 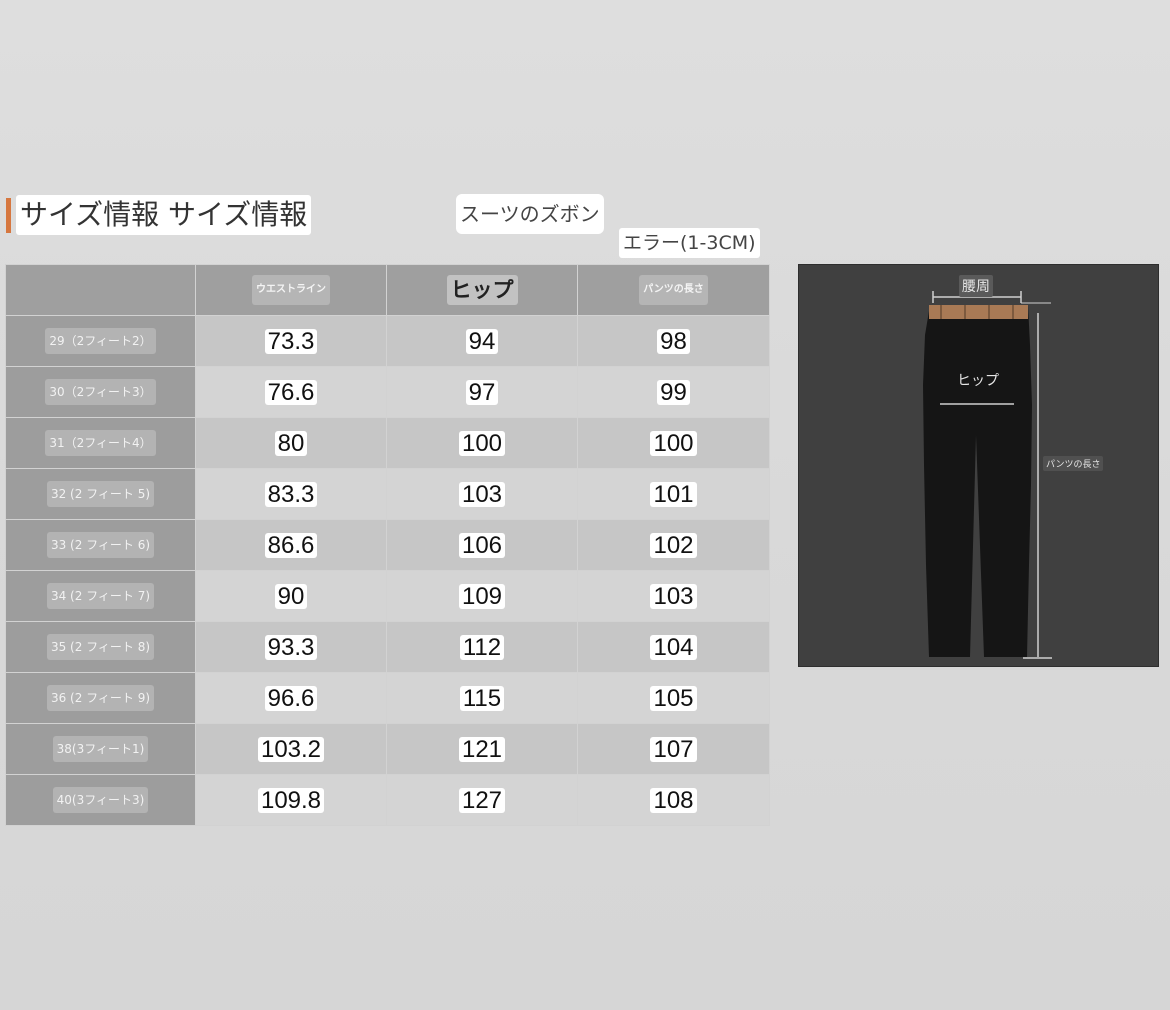 I want to click on waist-cell: 76.6, so click(x=291, y=392).